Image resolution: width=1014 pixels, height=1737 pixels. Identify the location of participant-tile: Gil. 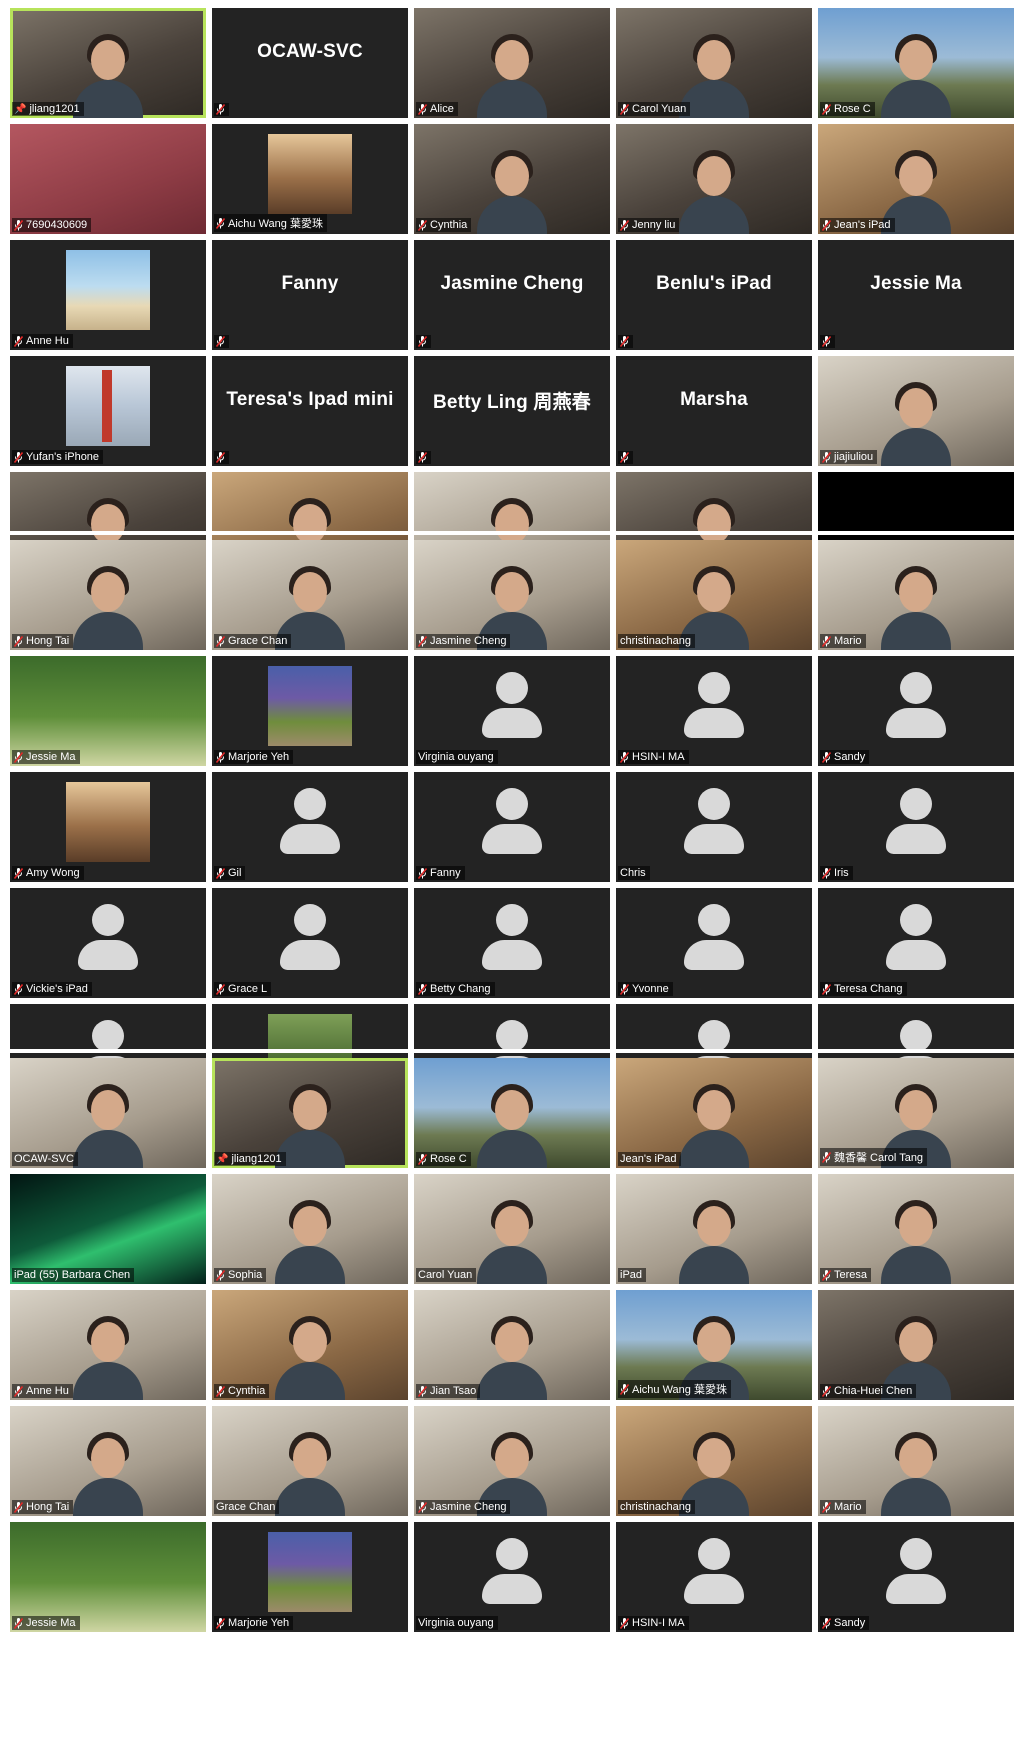
(310, 827).